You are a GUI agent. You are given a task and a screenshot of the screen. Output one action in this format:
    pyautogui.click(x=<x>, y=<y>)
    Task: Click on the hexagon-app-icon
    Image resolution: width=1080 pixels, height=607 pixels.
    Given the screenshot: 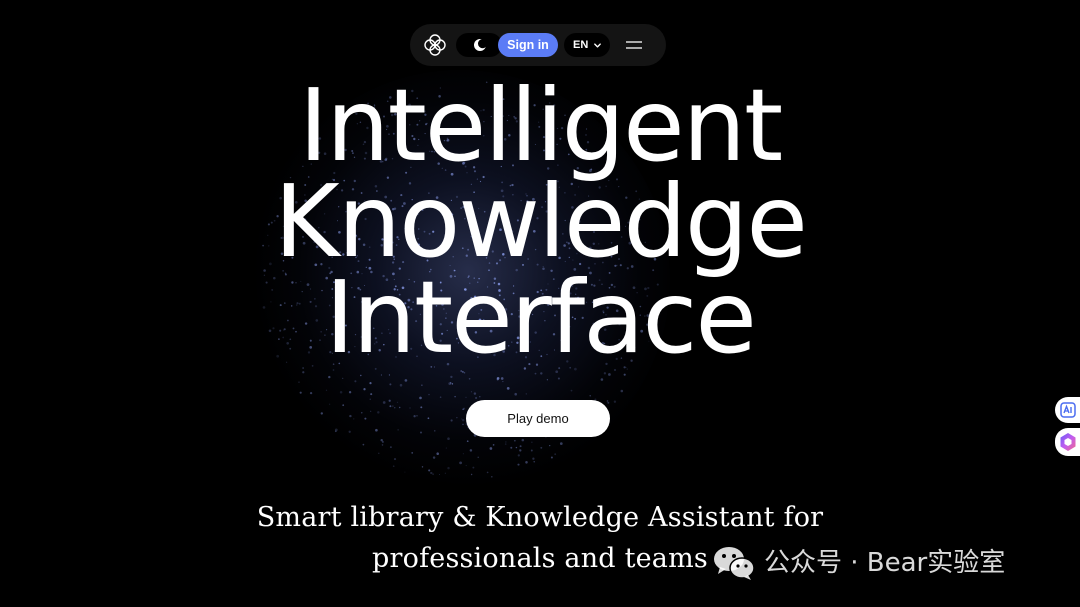 What is the action you would take?
    pyautogui.click(x=1068, y=442)
    